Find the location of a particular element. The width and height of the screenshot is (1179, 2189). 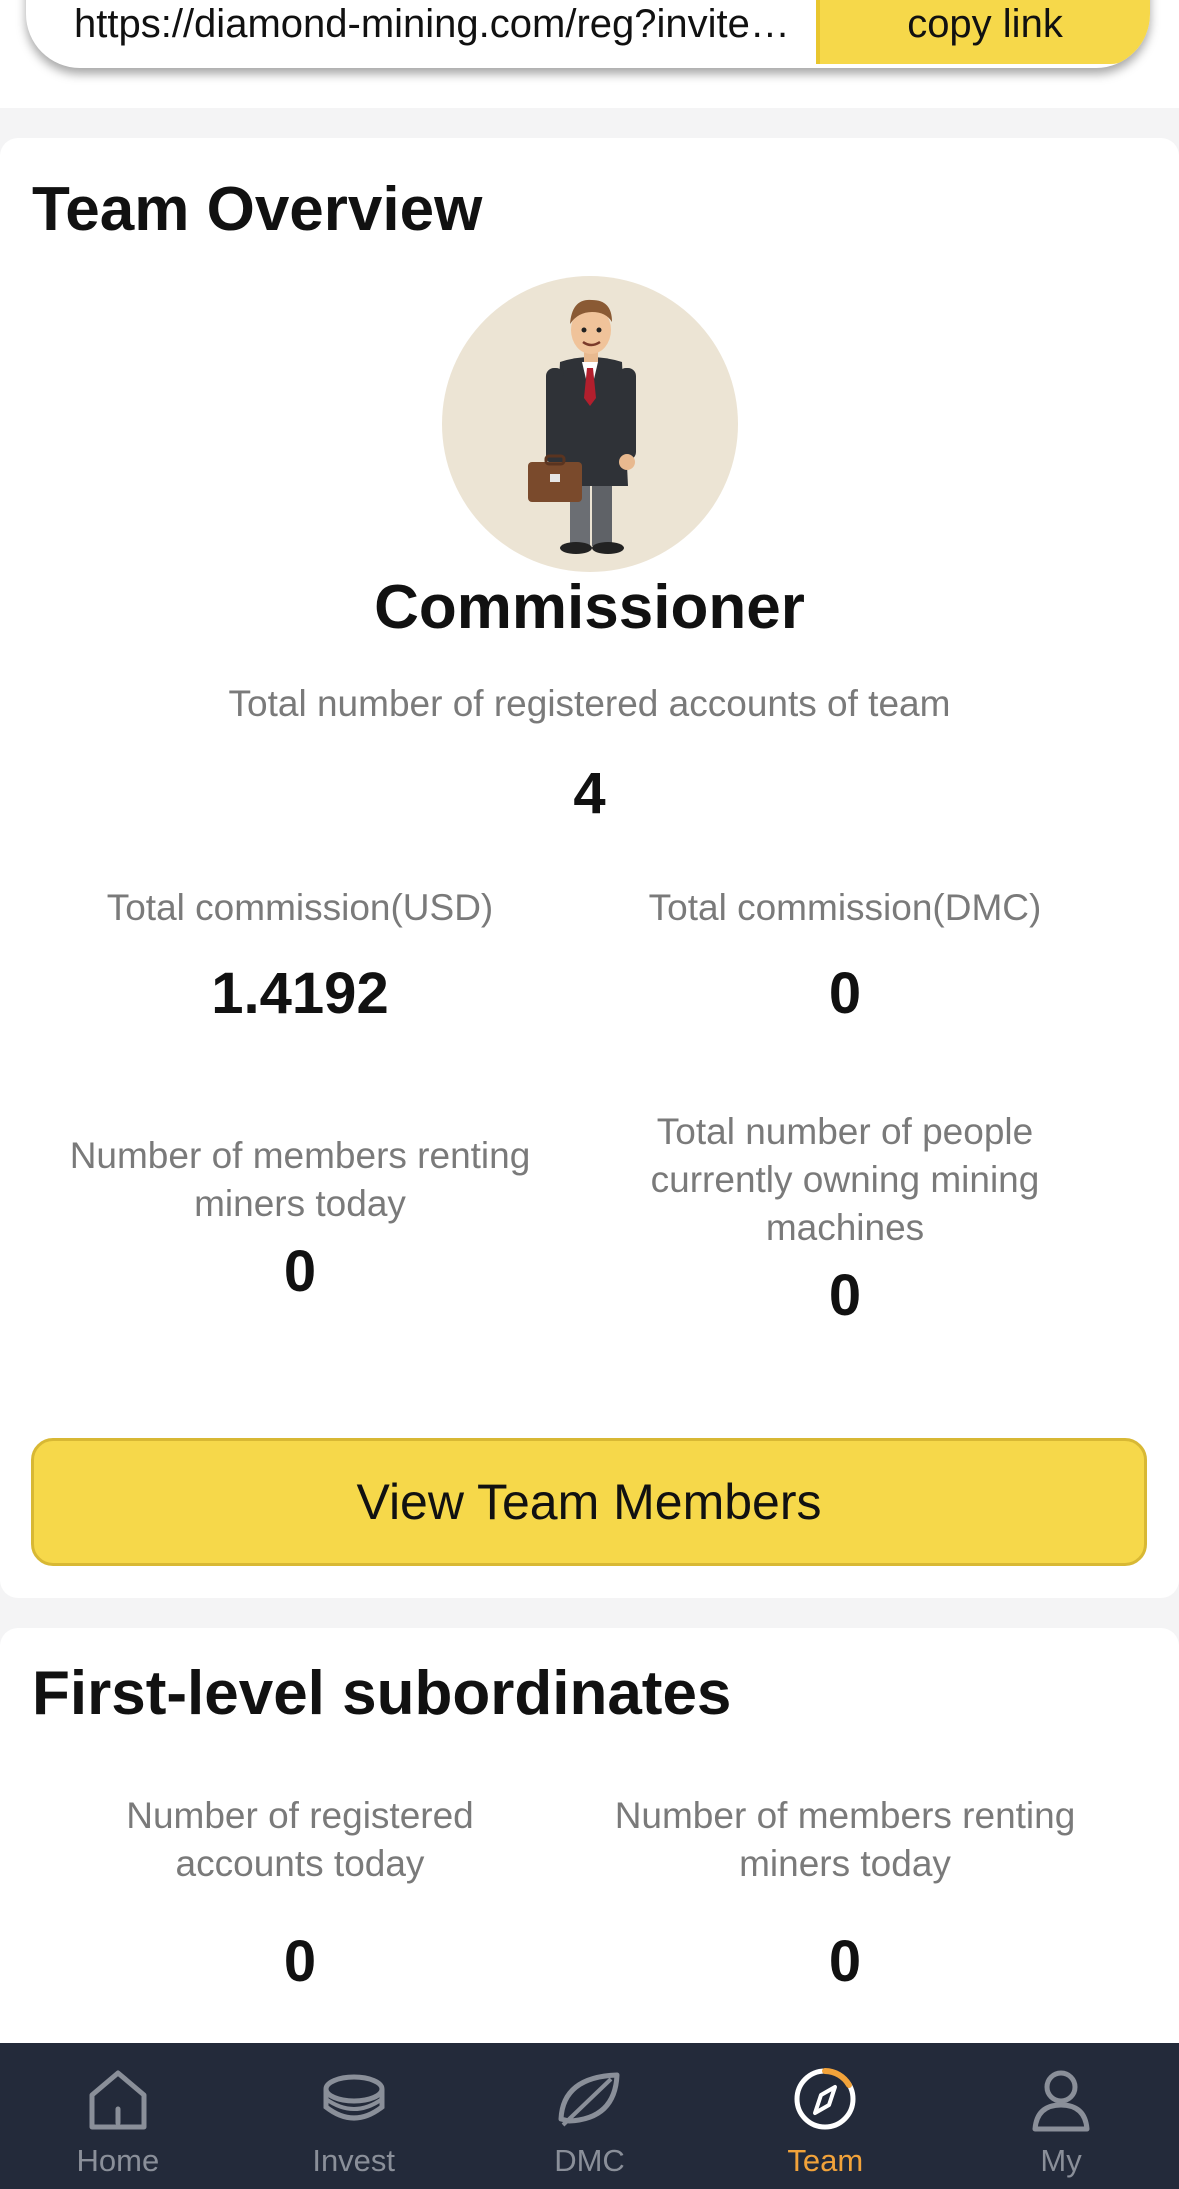

renting-today-label: Number of members renting miners today is located at coordinates (300, 1179).